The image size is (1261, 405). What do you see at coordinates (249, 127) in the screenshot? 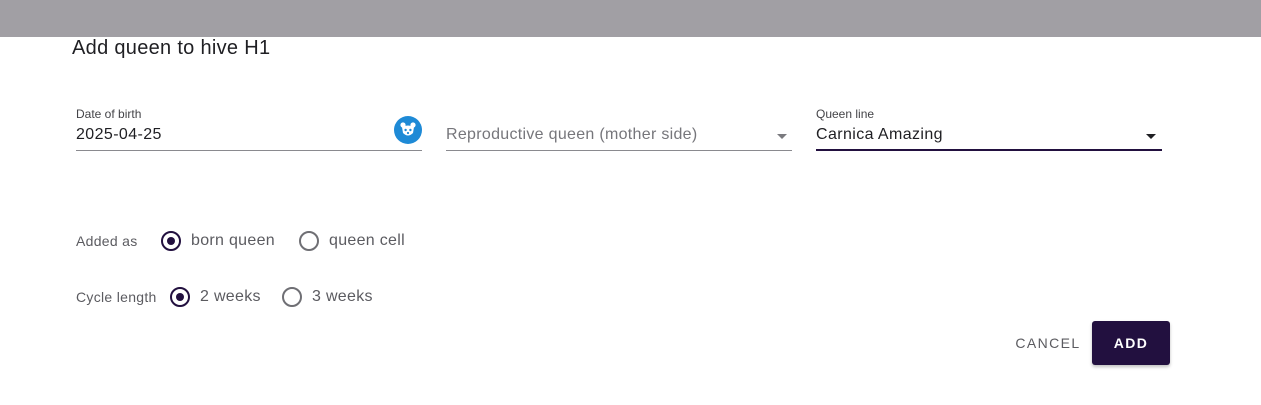
I see `date-of-birth-field: Date of birth 2025-04-25` at bounding box center [249, 127].